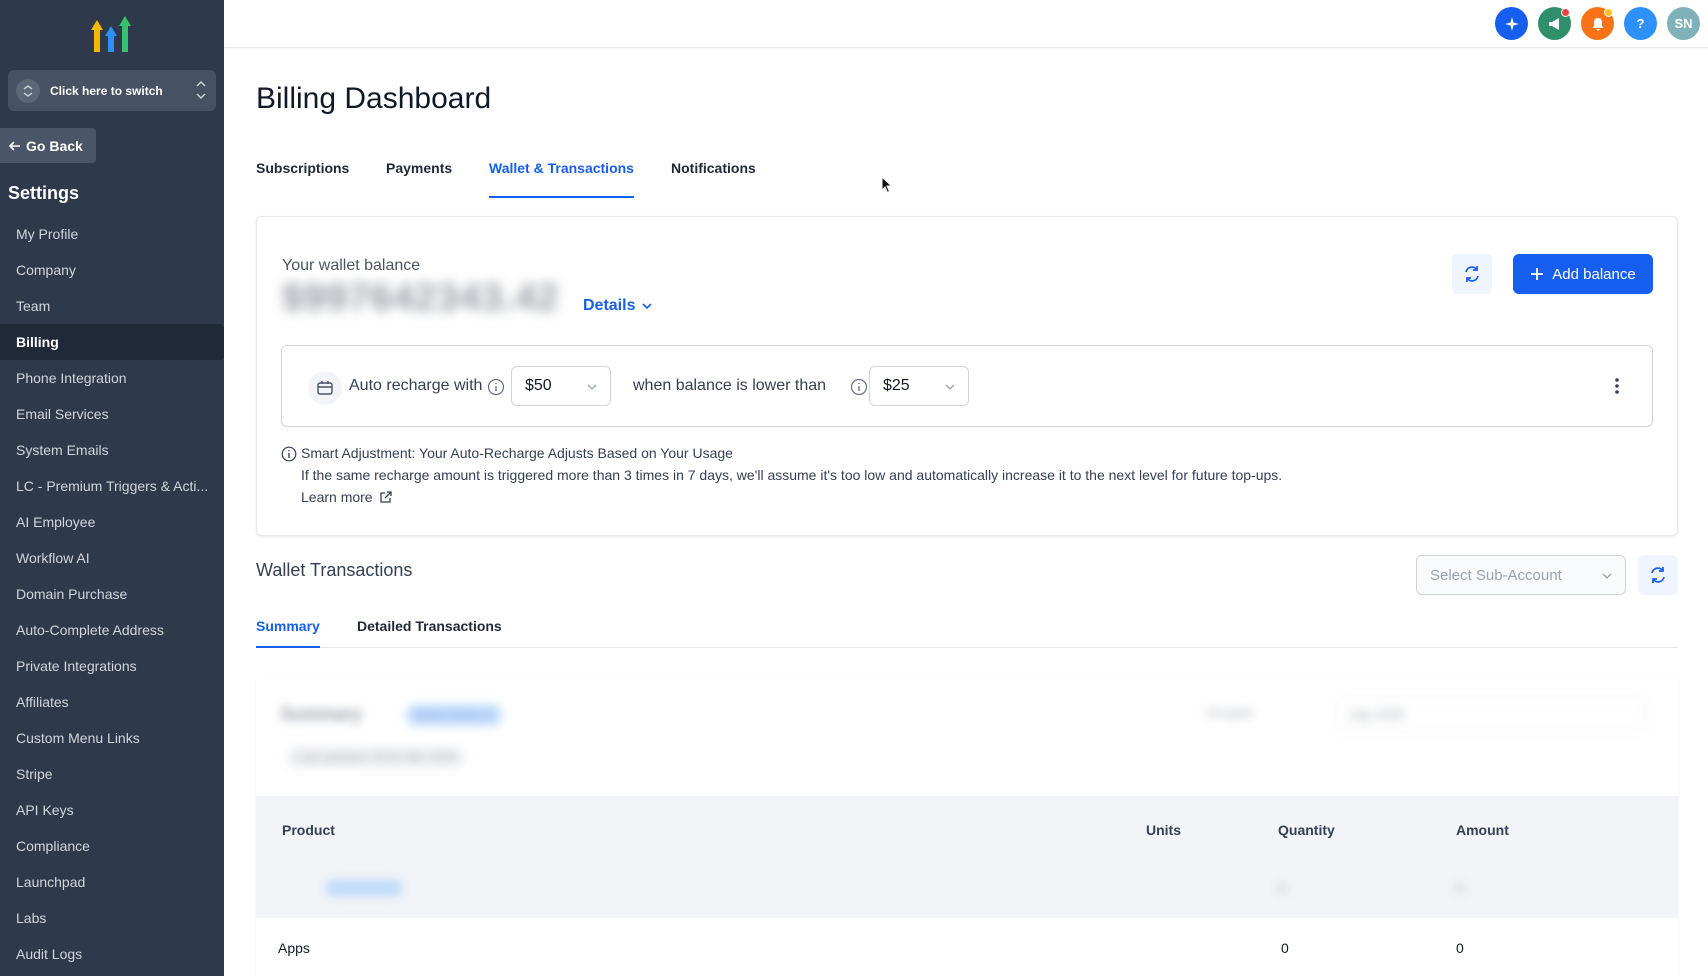 The width and height of the screenshot is (1708, 976). I want to click on sidebar-item-api-keys: API Keys, so click(112, 810).